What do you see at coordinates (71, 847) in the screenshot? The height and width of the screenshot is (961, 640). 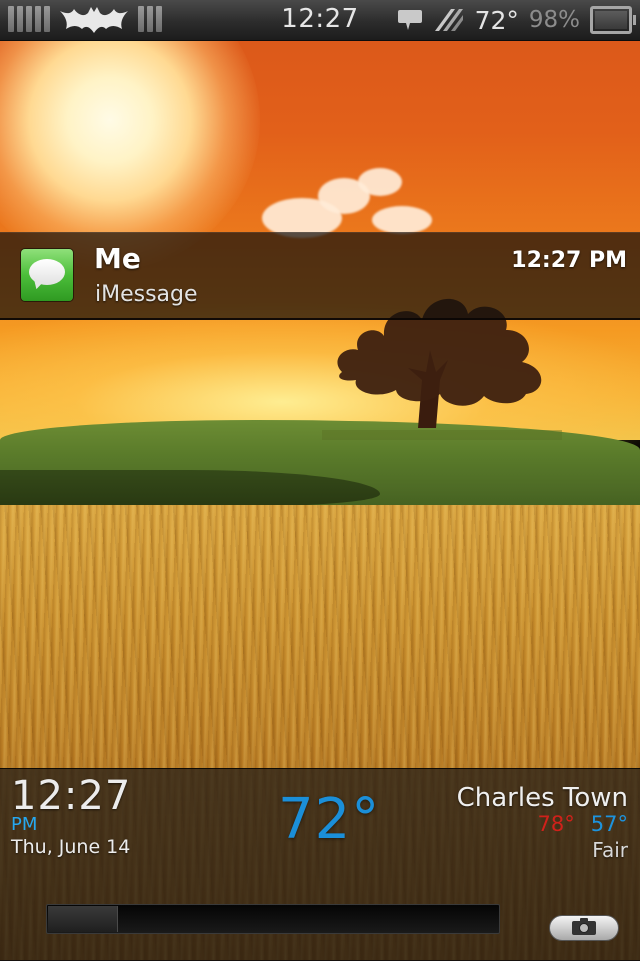 I see `clock-date: Thu, June 14` at bounding box center [71, 847].